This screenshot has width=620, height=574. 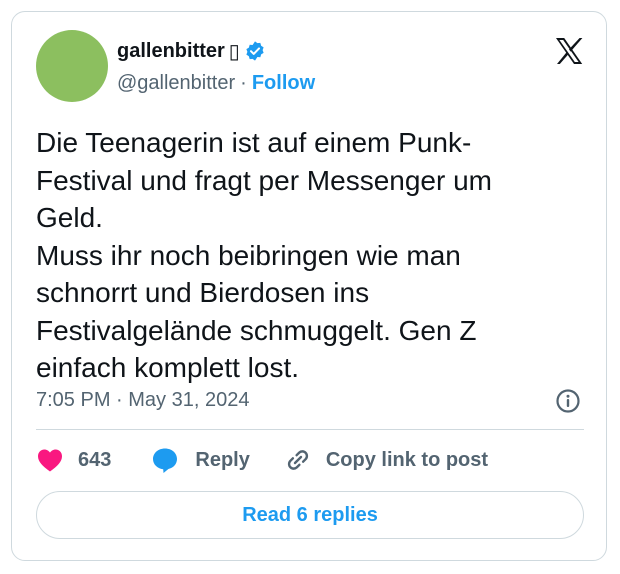 What do you see at coordinates (165, 460) in the screenshot?
I see `reply-bubble-icon` at bounding box center [165, 460].